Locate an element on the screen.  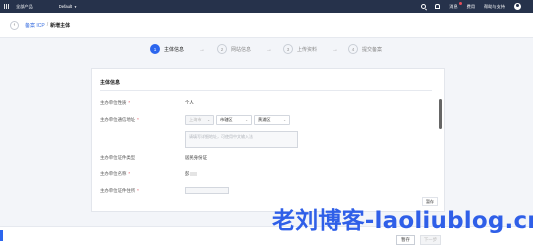
redacted-block is located at coordinates (194, 173).